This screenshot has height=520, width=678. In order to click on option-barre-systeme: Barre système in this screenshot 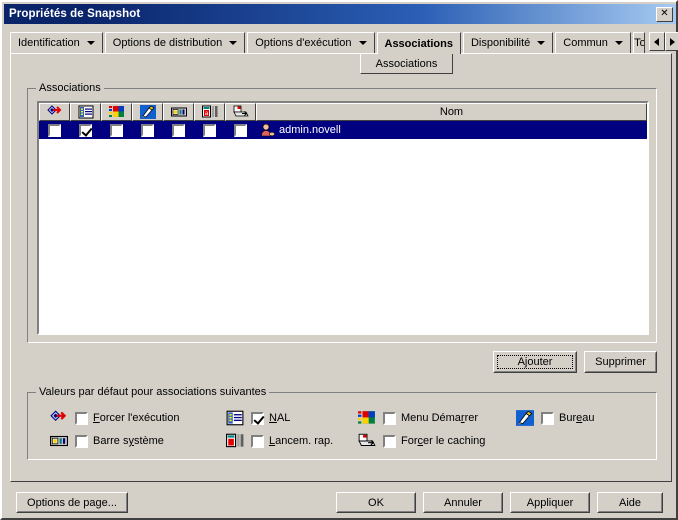, I will do `click(107, 441)`.